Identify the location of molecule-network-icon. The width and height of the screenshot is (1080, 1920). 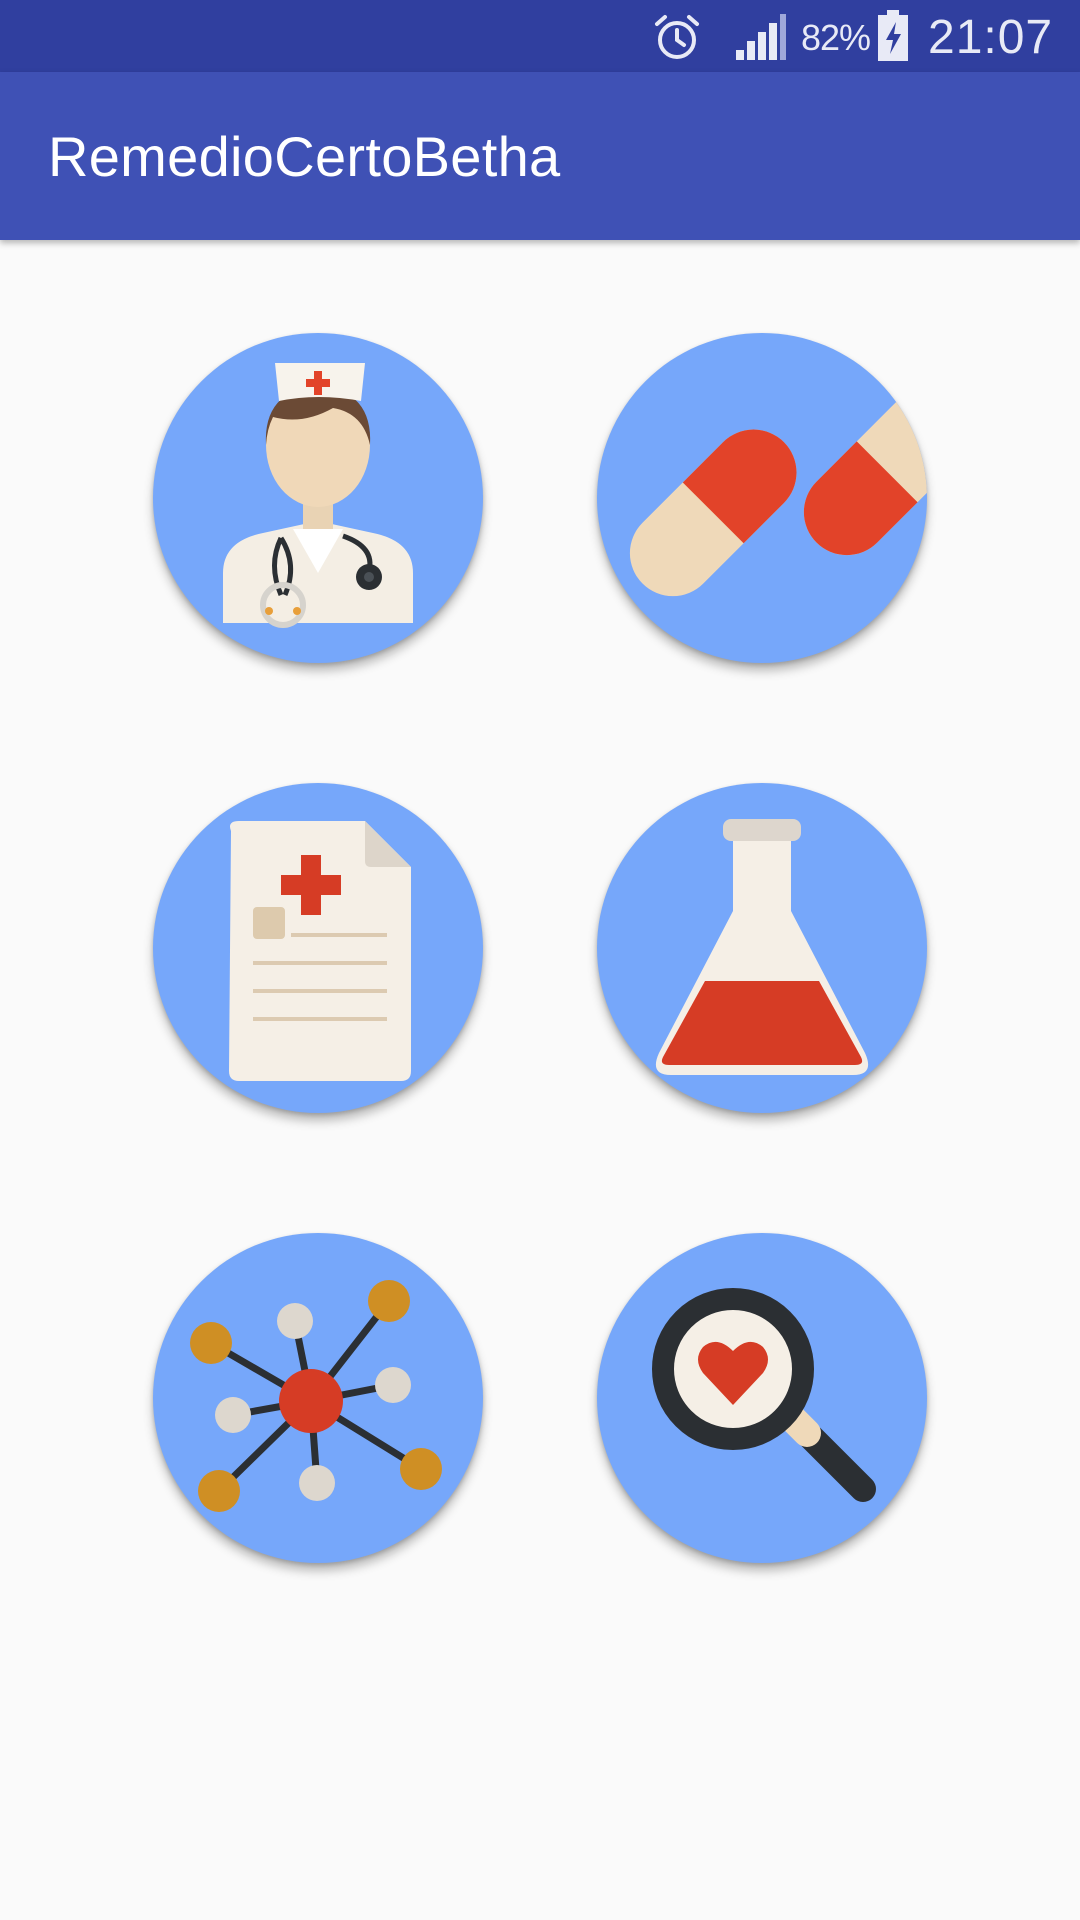
(316, 1396).